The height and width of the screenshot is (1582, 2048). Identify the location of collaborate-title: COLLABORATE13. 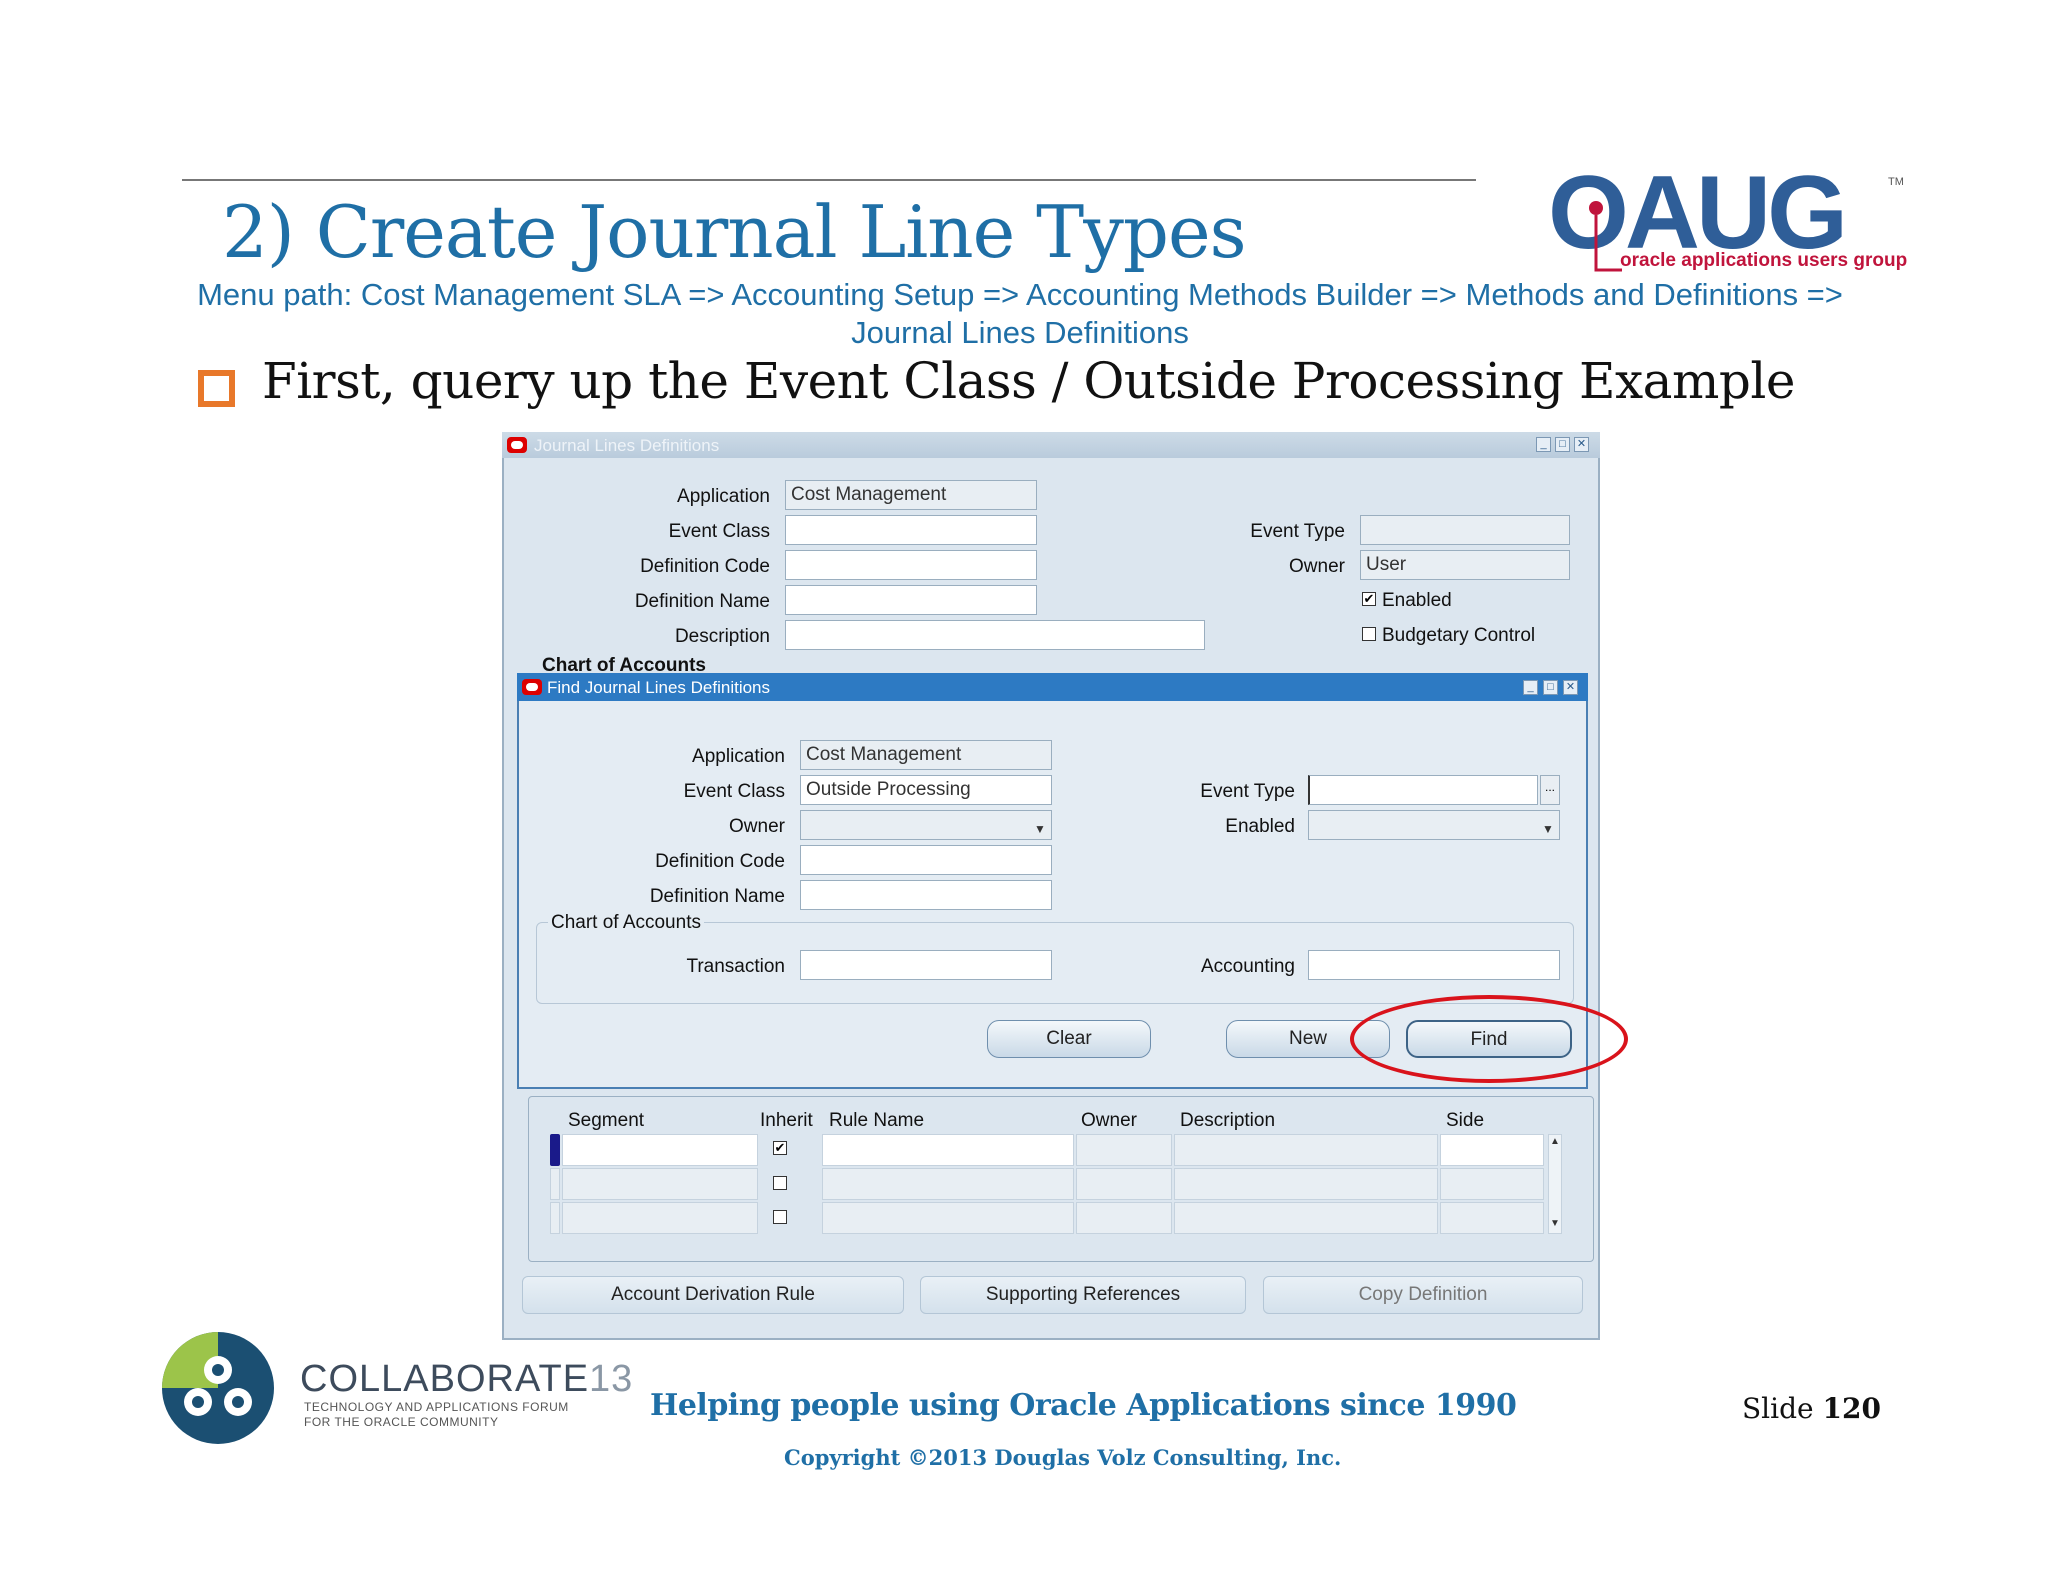
(466, 1379).